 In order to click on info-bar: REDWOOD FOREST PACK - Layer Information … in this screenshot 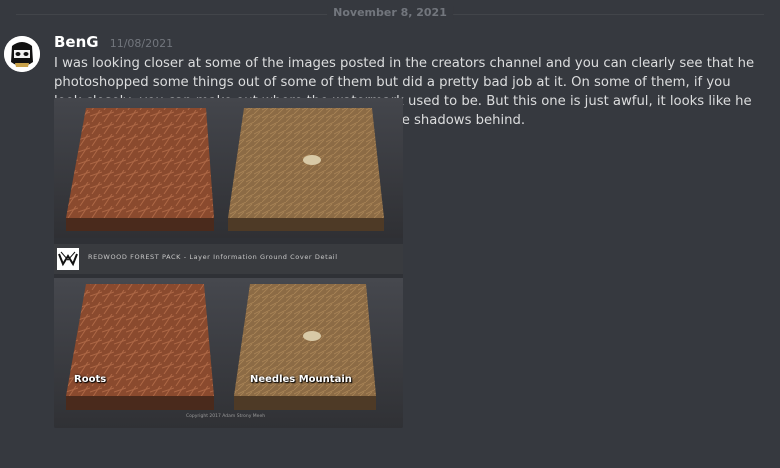, I will do `click(228, 259)`.